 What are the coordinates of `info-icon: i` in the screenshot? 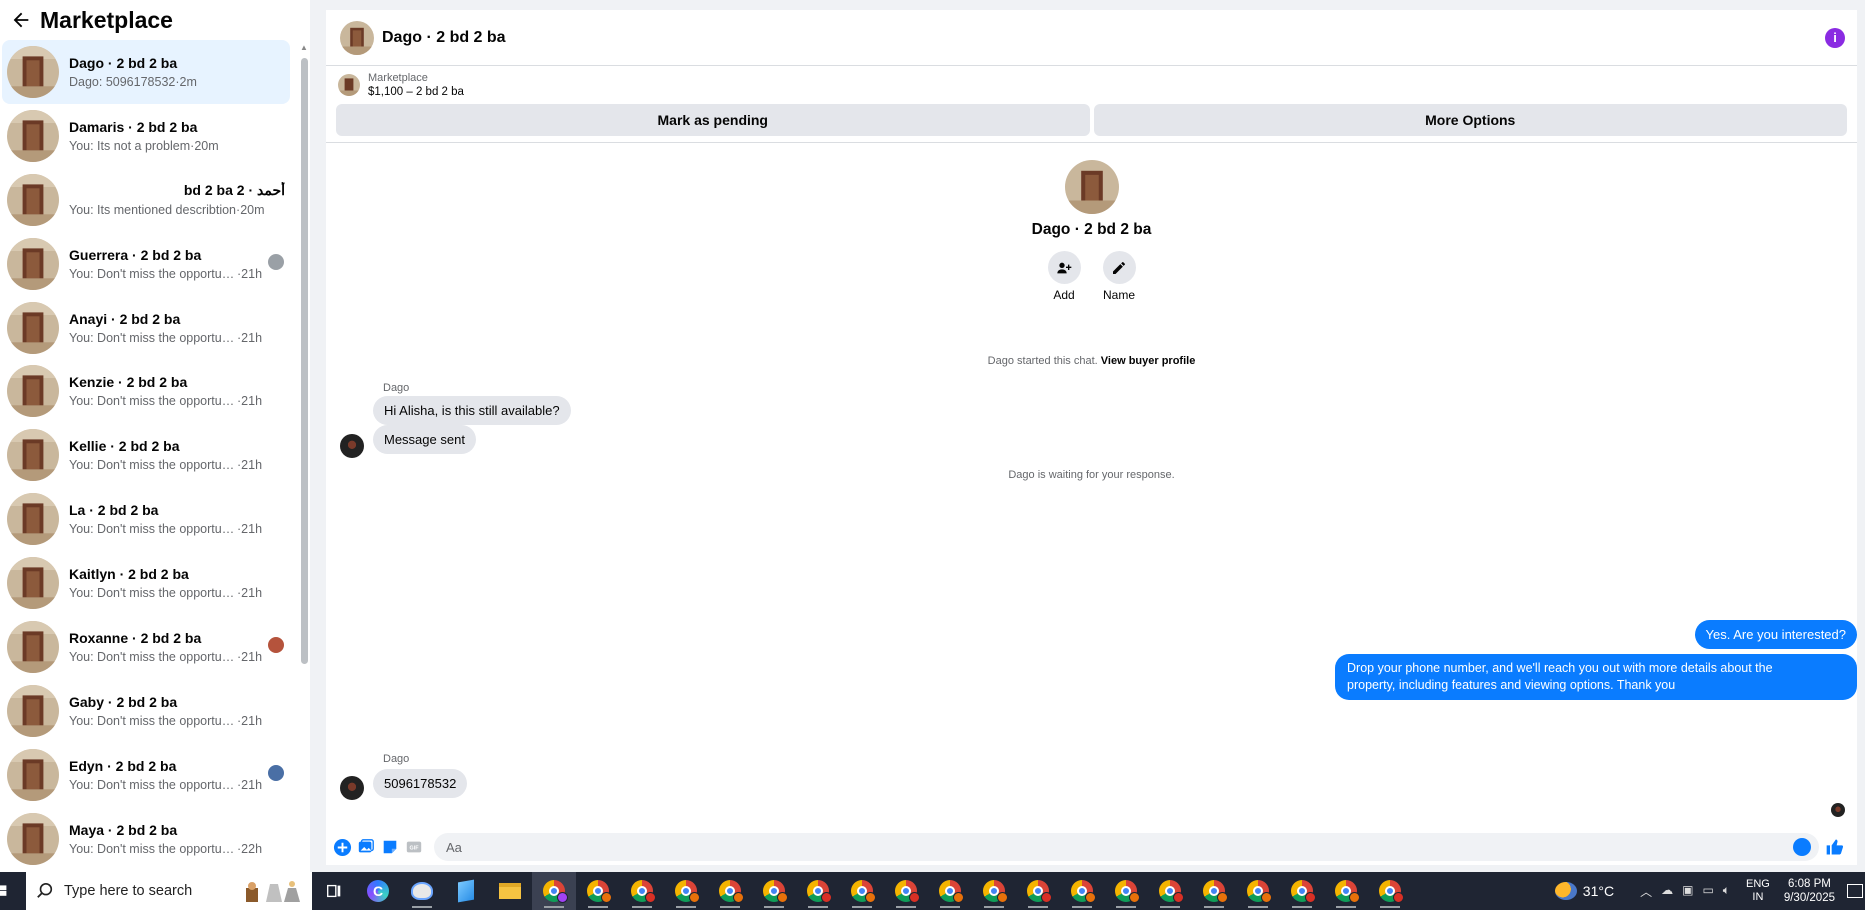 It's located at (1835, 38).